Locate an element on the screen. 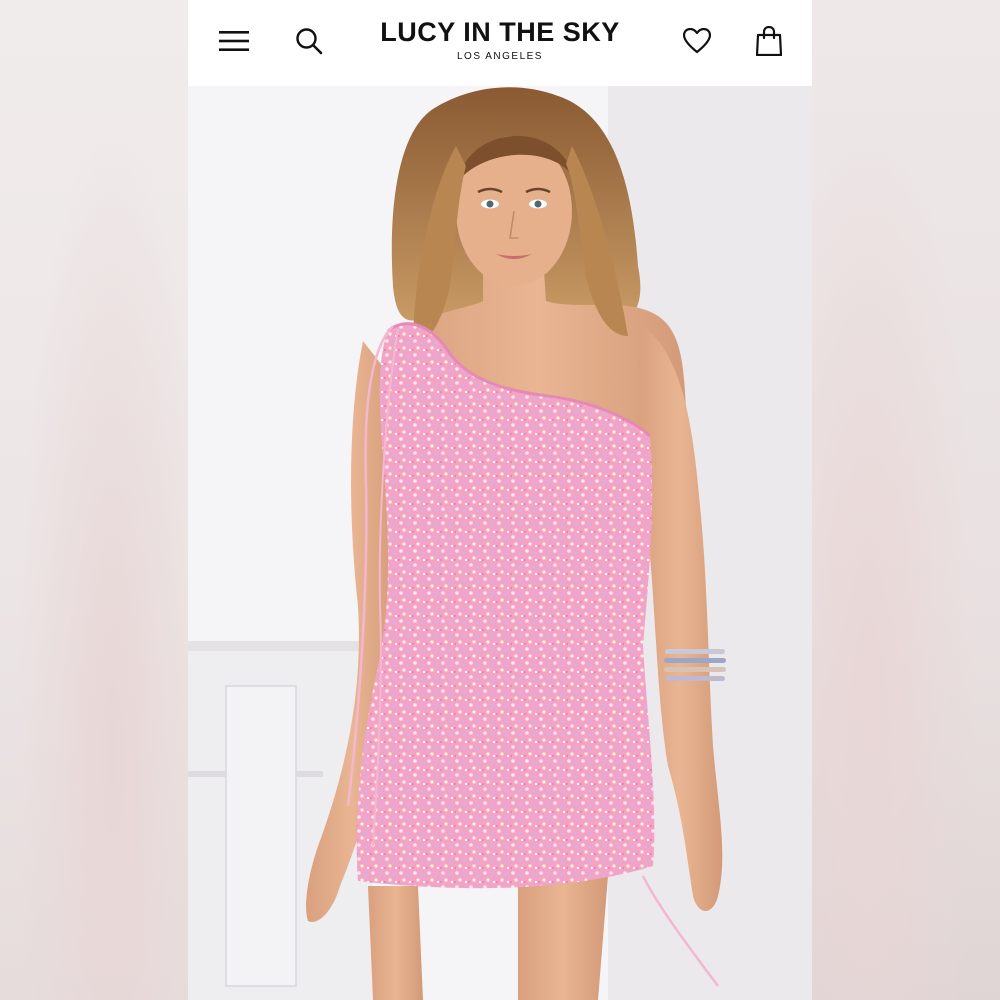 This screenshot has height=1000, width=1000. heart-icon is located at coordinates (697, 41).